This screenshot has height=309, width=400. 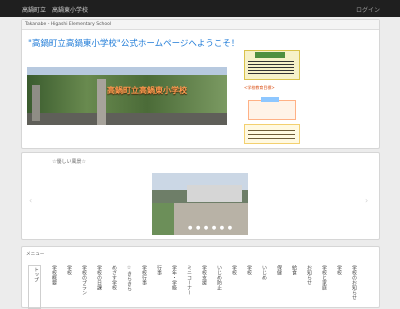 I want to click on top-bar: 高鍋町立 高鍋東小学校 ログイン, so click(x=200, y=8).